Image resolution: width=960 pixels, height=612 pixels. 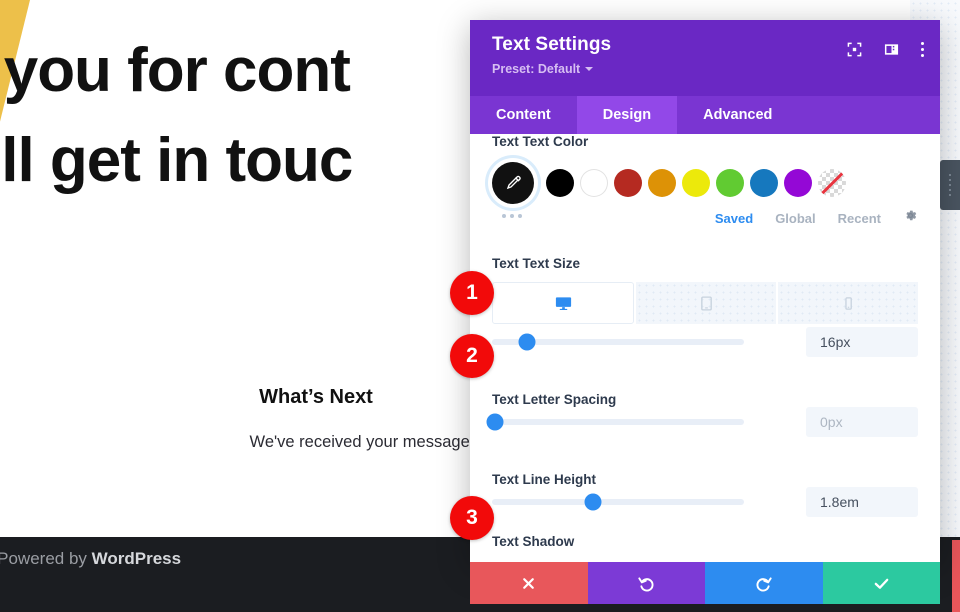 I want to click on eyedropper-icon, so click(x=513, y=183).